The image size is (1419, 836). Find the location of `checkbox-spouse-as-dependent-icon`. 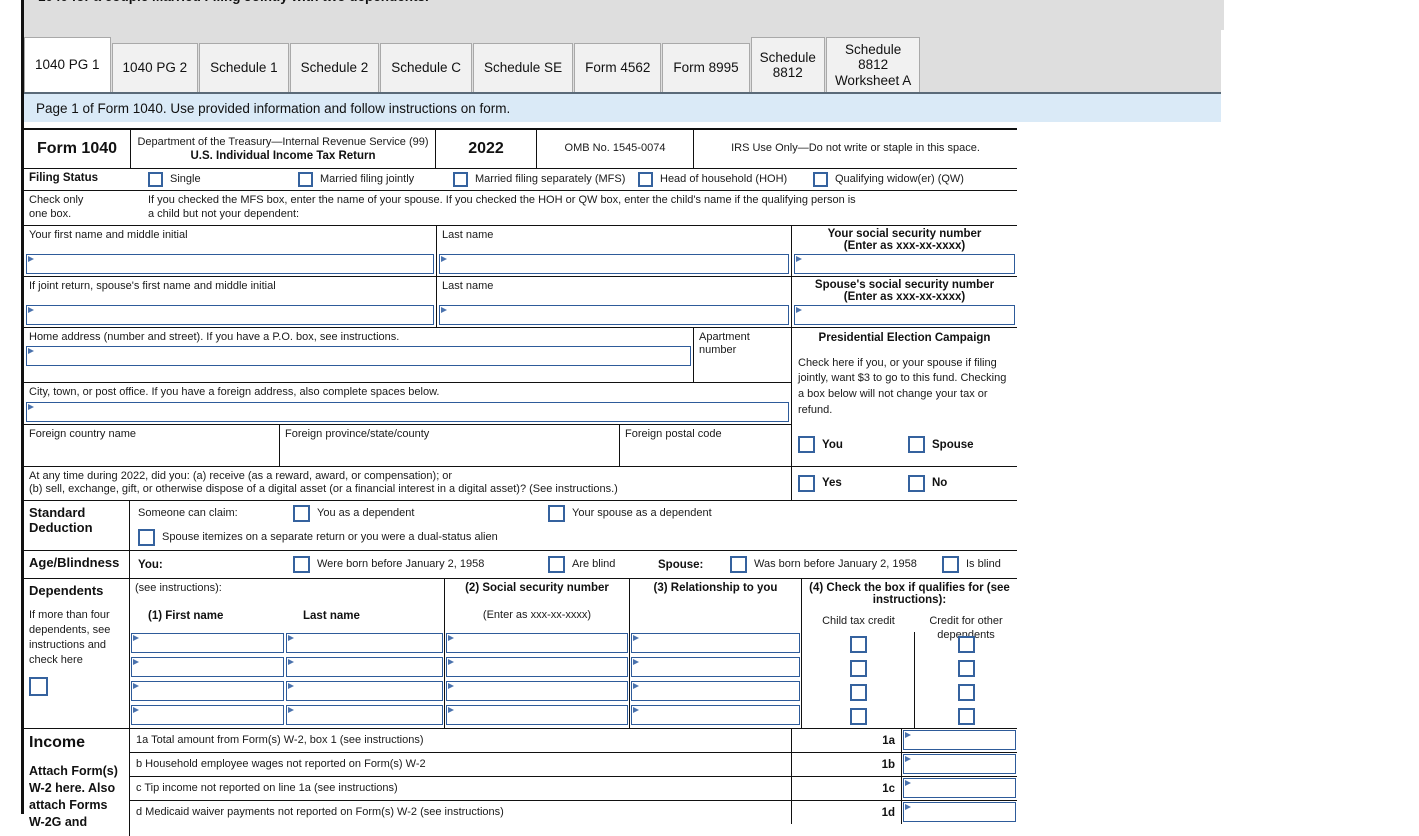

checkbox-spouse-as-dependent-icon is located at coordinates (556, 513).